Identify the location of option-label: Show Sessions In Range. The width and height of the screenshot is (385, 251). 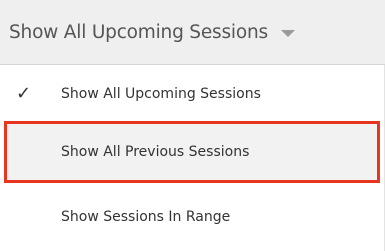
(146, 217).